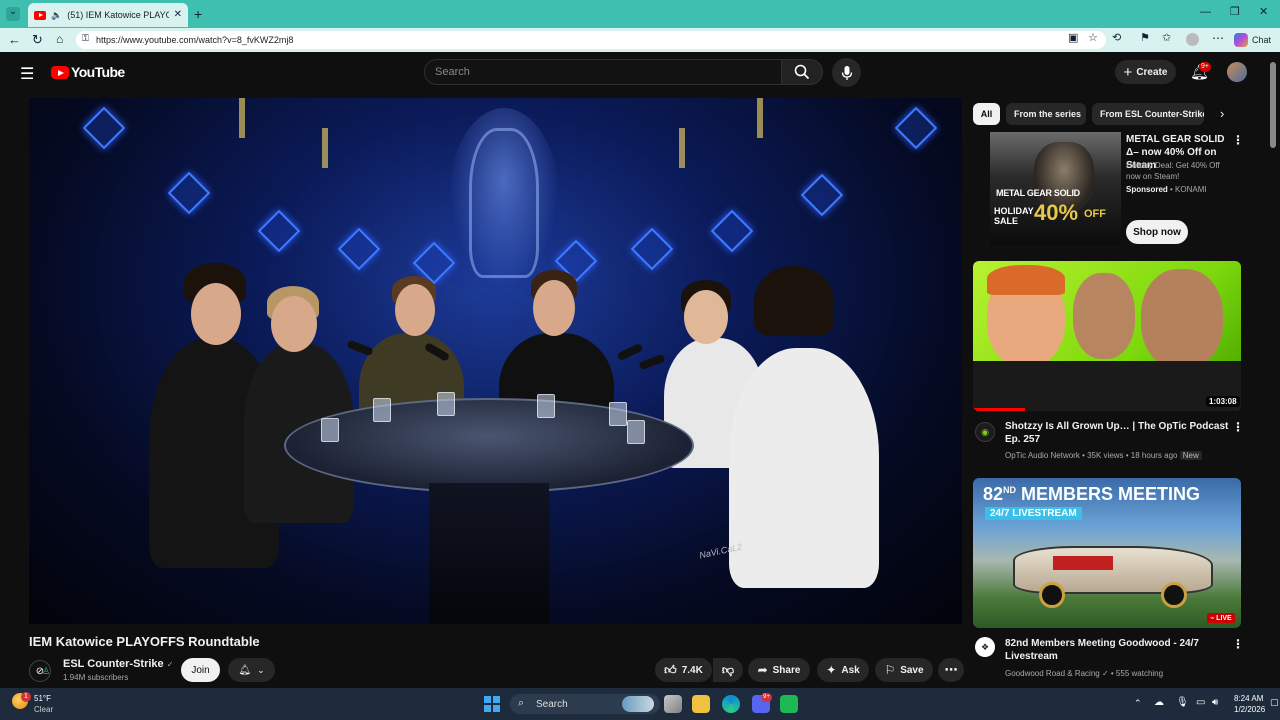 The width and height of the screenshot is (1280, 720). I want to click on chat-label: Chat, so click(1261, 40).